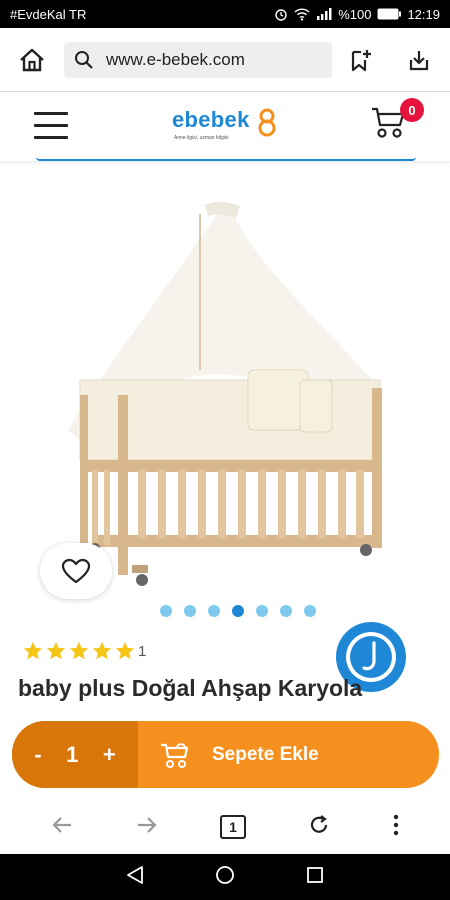 The image size is (450, 900). I want to click on logo-mark-icon, so click(267, 122).